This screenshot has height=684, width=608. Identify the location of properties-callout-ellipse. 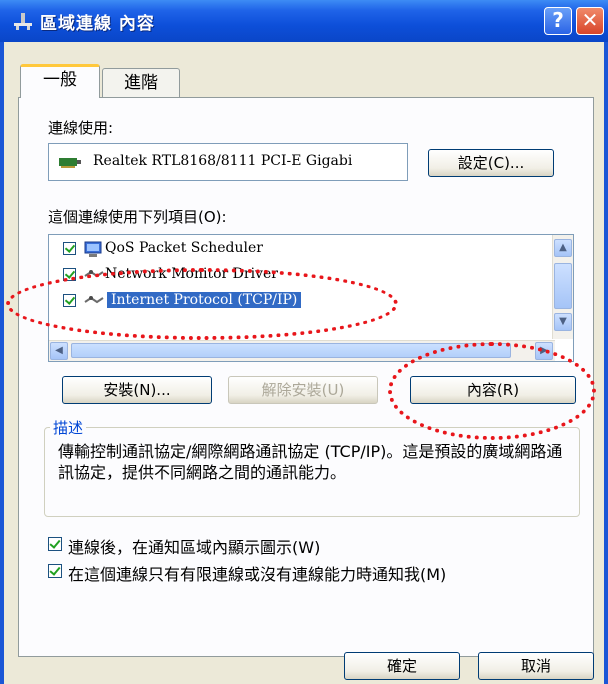
(492, 391).